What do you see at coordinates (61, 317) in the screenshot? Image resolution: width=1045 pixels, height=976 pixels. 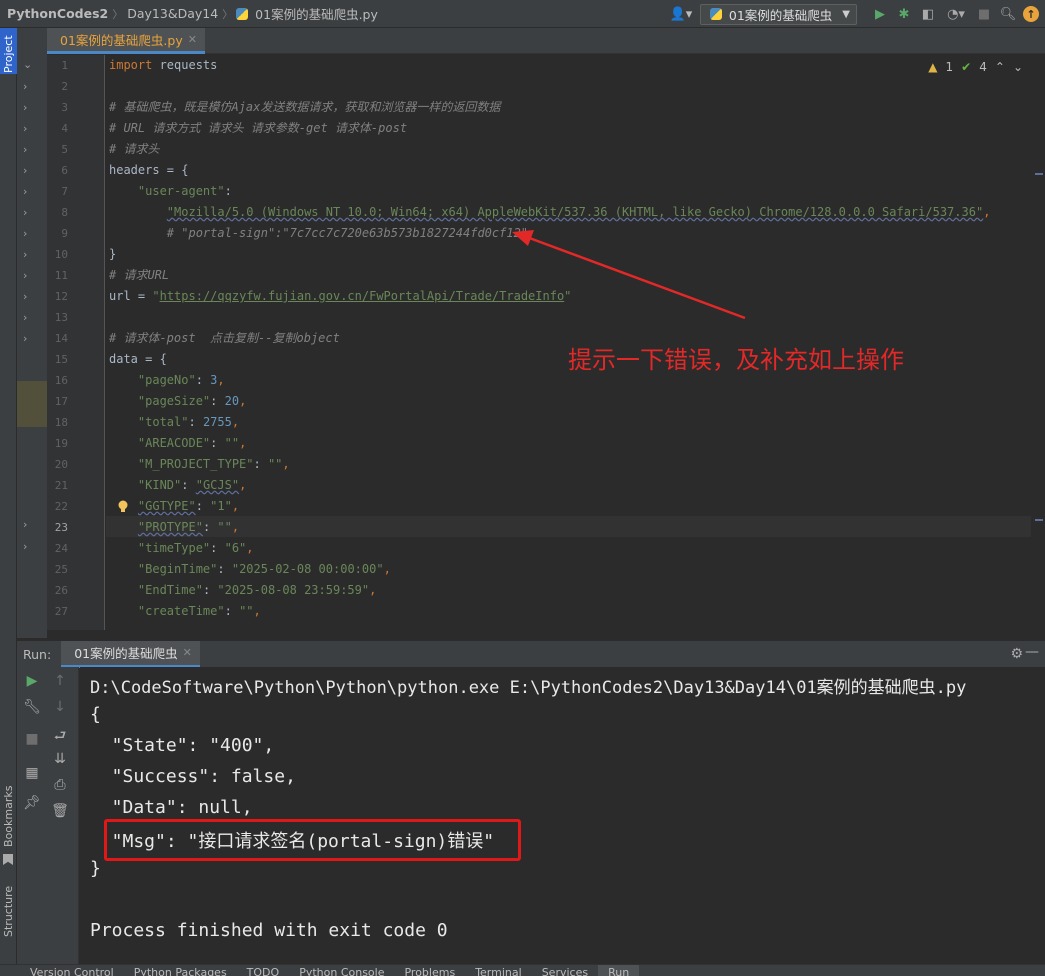 I see `line-number: 13` at bounding box center [61, 317].